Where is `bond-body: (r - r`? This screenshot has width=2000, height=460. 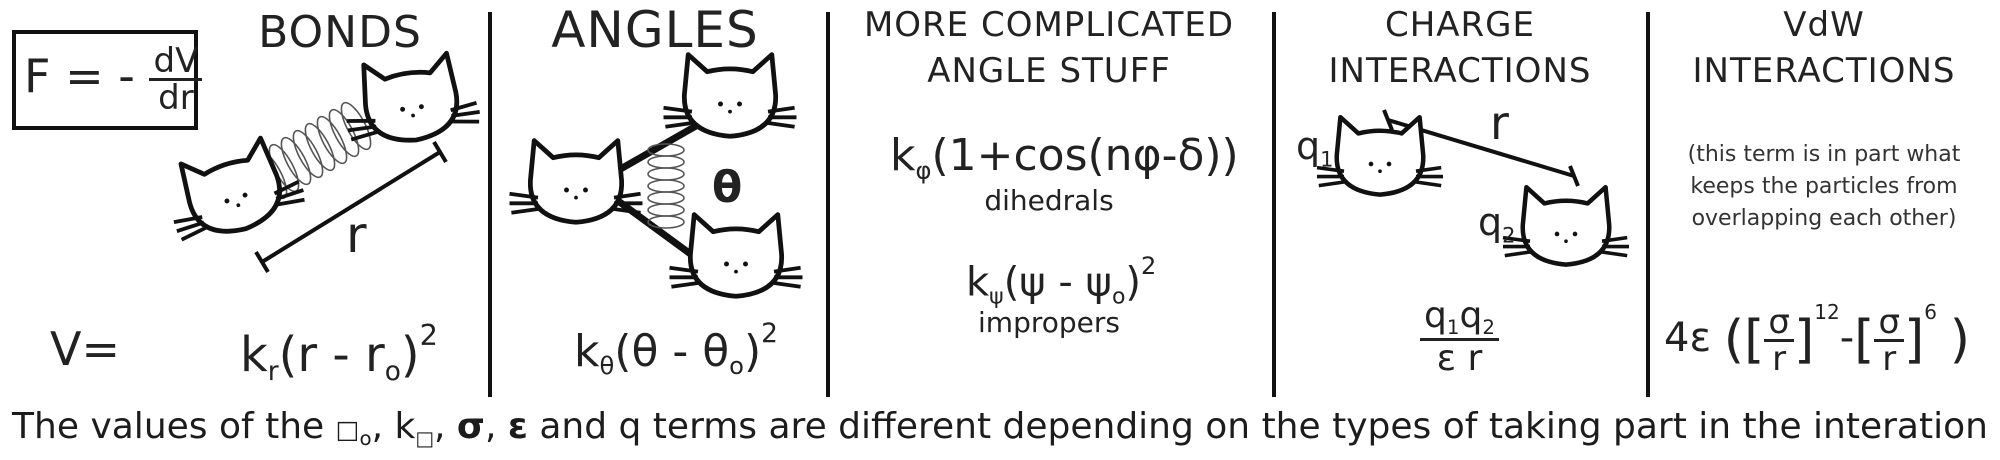
bond-body: (r - r is located at coordinates (331, 354).